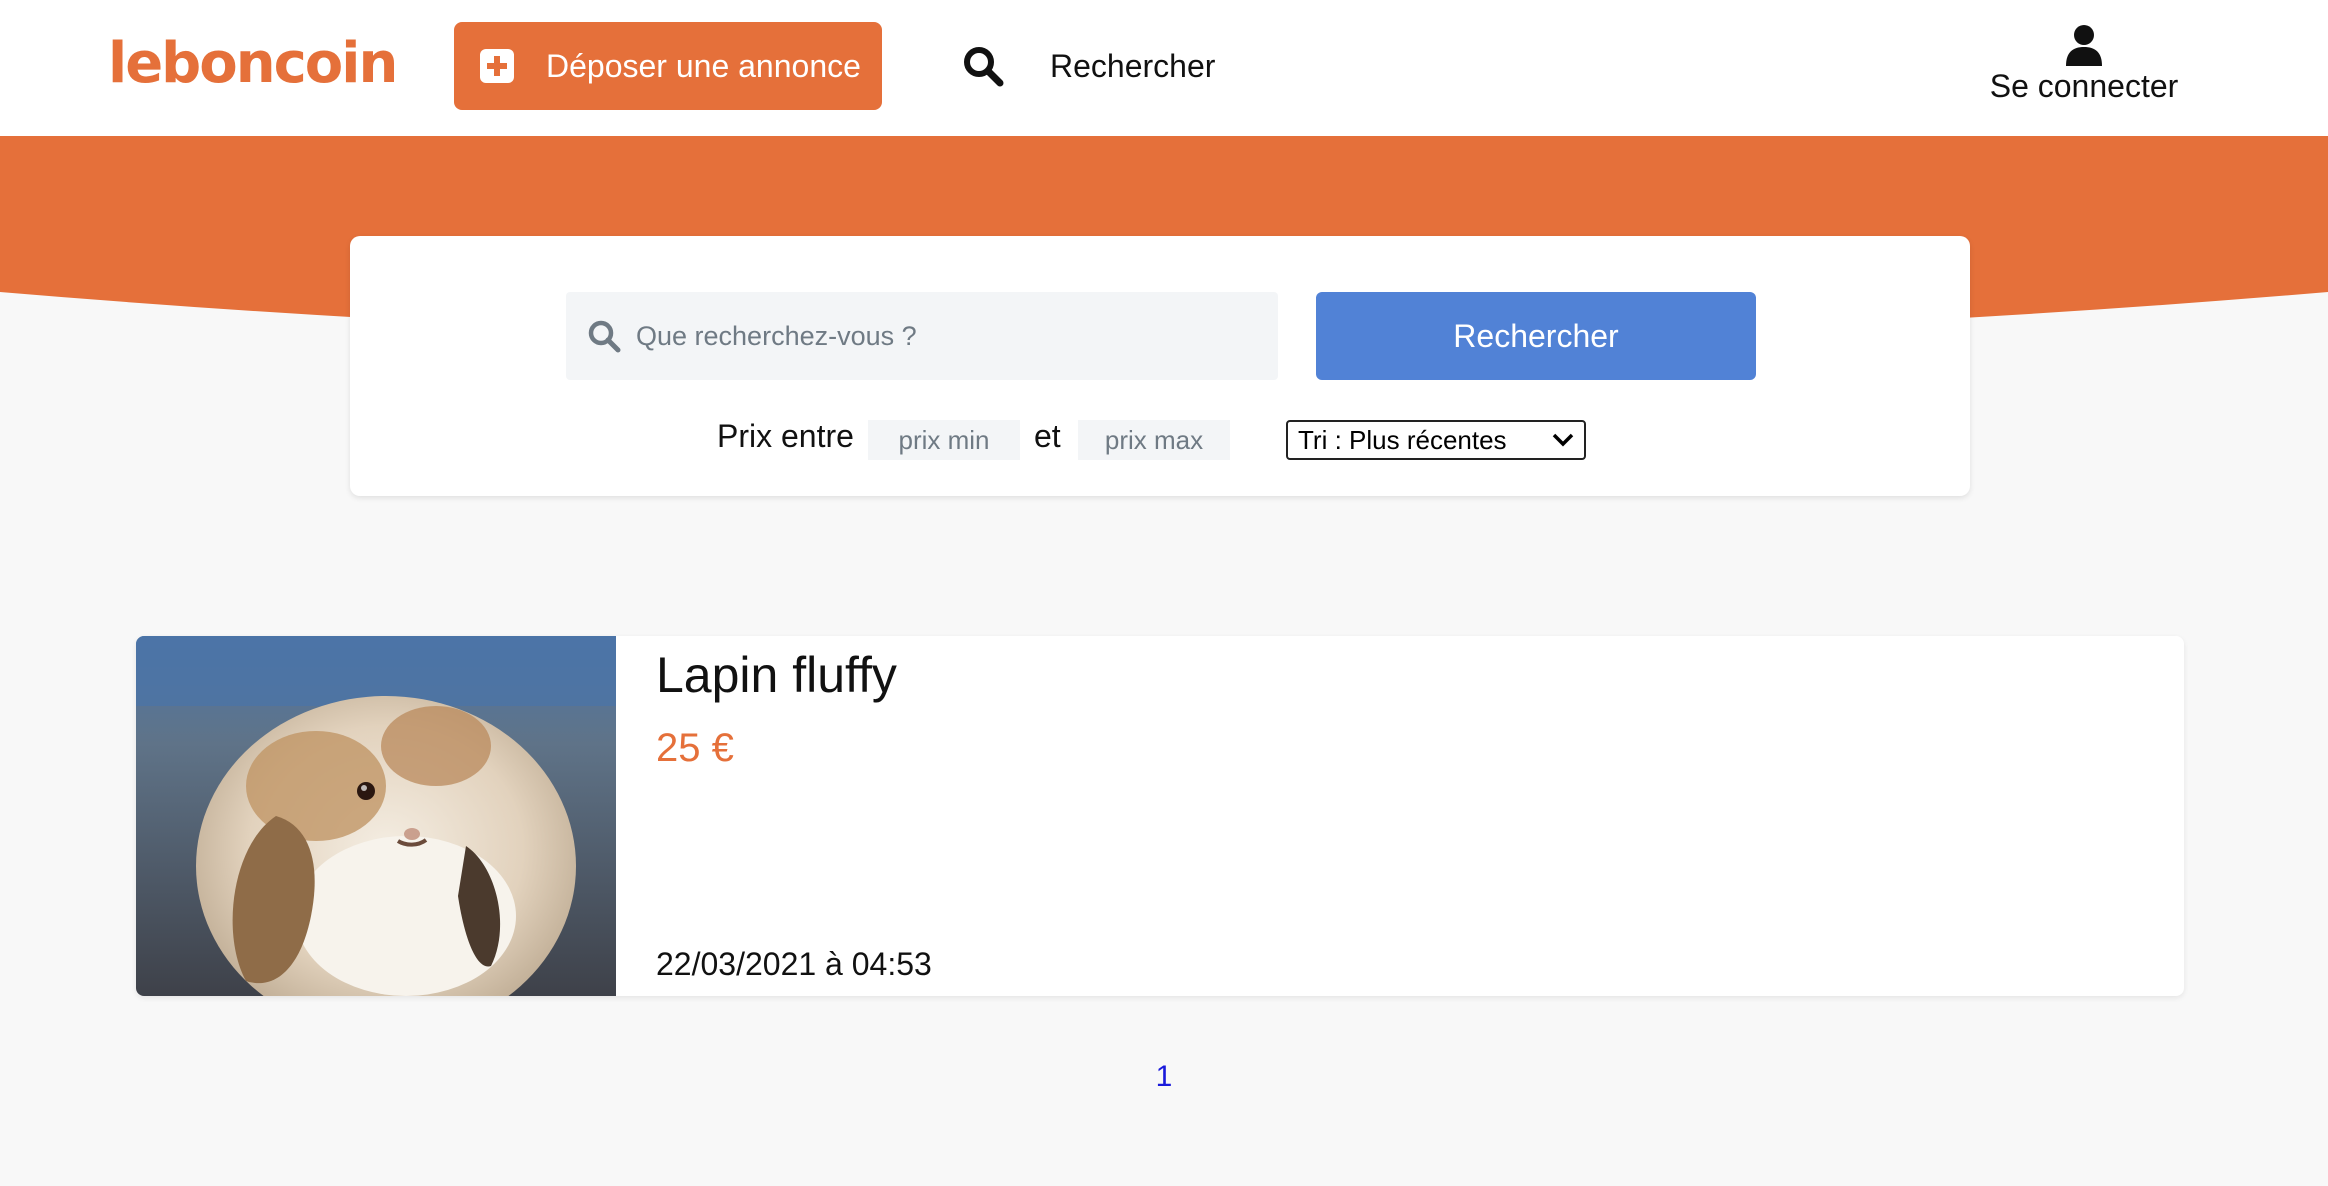 The width and height of the screenshot is (2328, 1186). What do you see at coordinates (785, 436) in the screenshot?
I see `price-range-label: Prix entre` at bounding box center [785, 436].